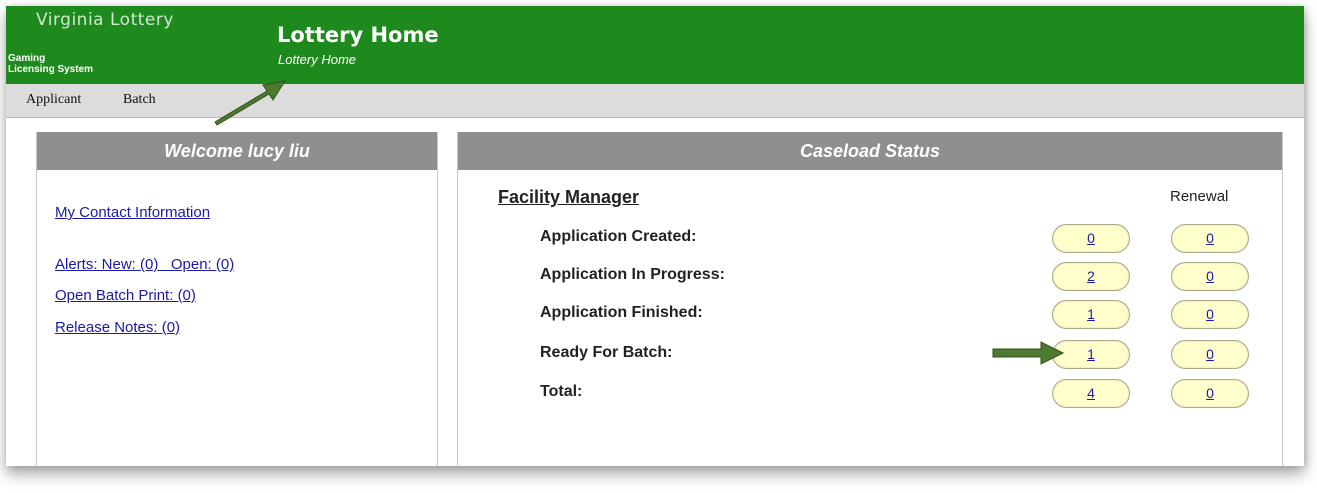 This screenshot has height=493, width=1317. What do you see at coordinates (358, 35) in the screenshot?
I see `page-title: Lottery Home` at bounding box center [358, 35].